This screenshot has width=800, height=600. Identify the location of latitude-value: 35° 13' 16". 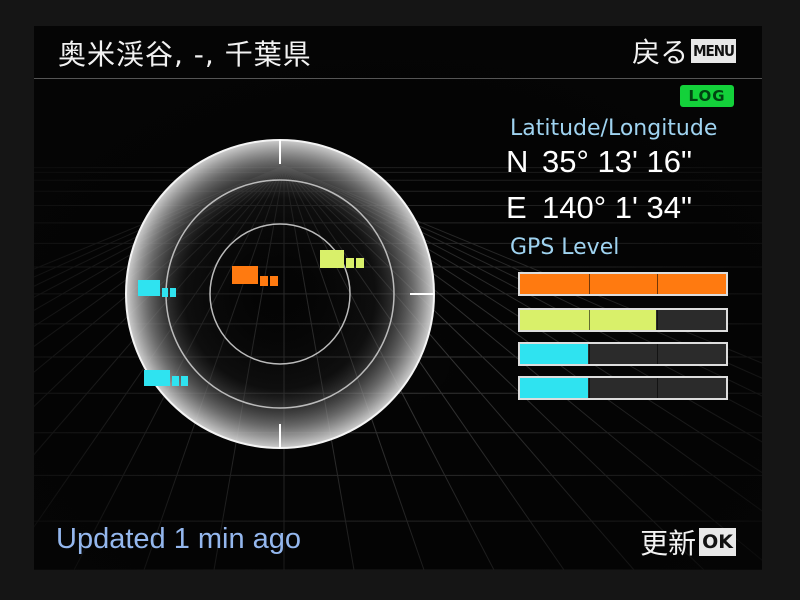
(617, 161).